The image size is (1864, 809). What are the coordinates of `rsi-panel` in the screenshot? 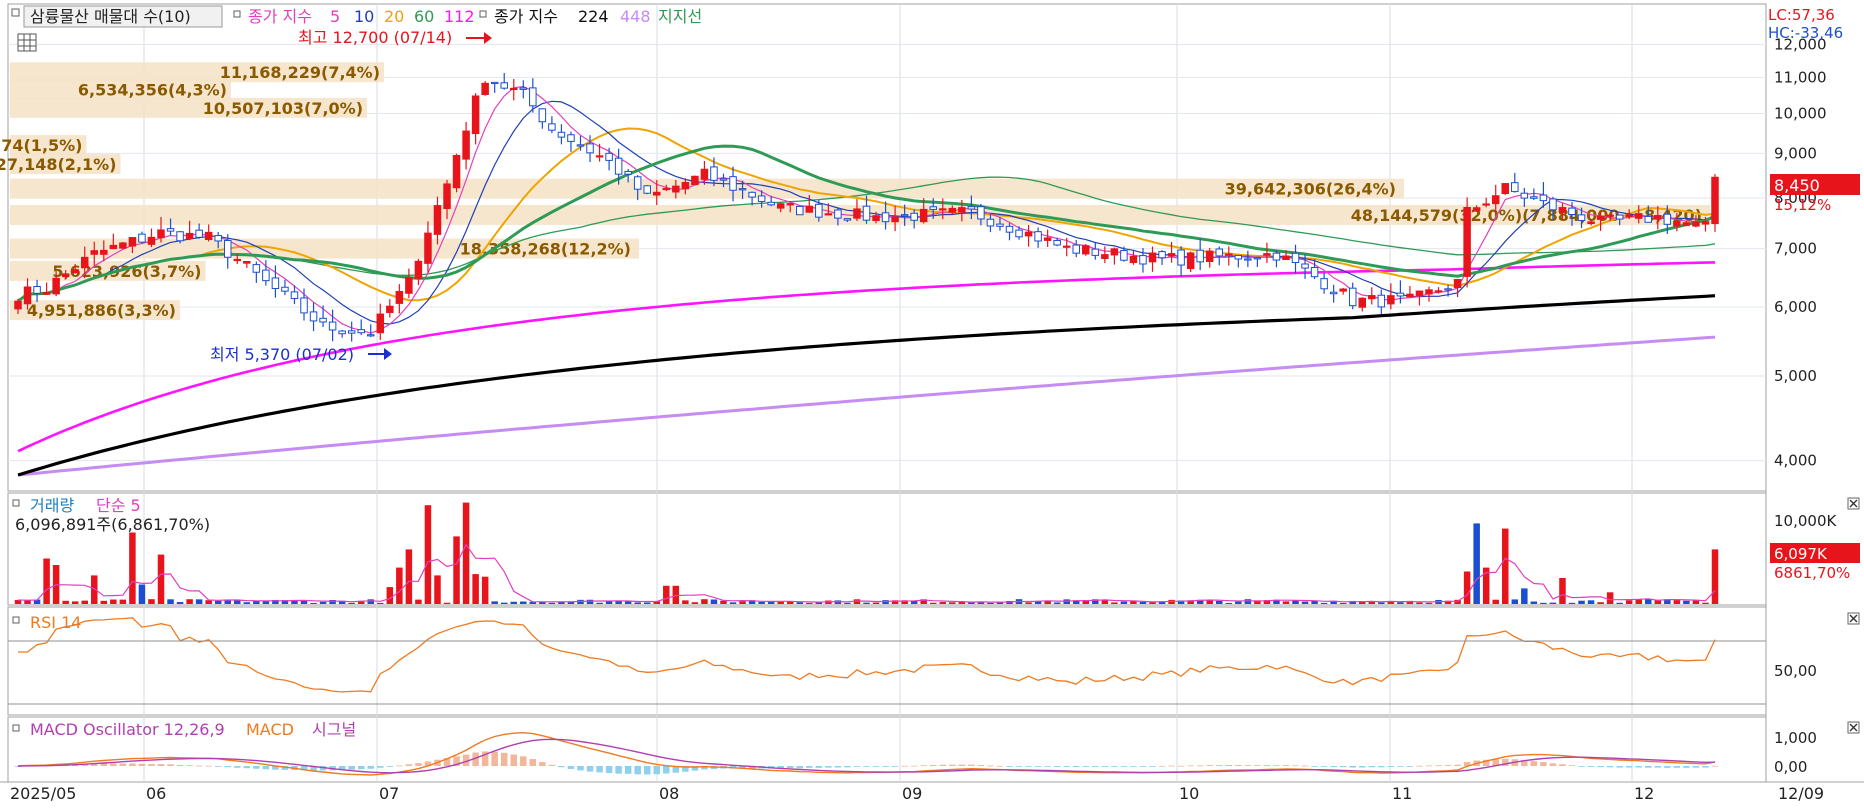 It's located at (887, 661).